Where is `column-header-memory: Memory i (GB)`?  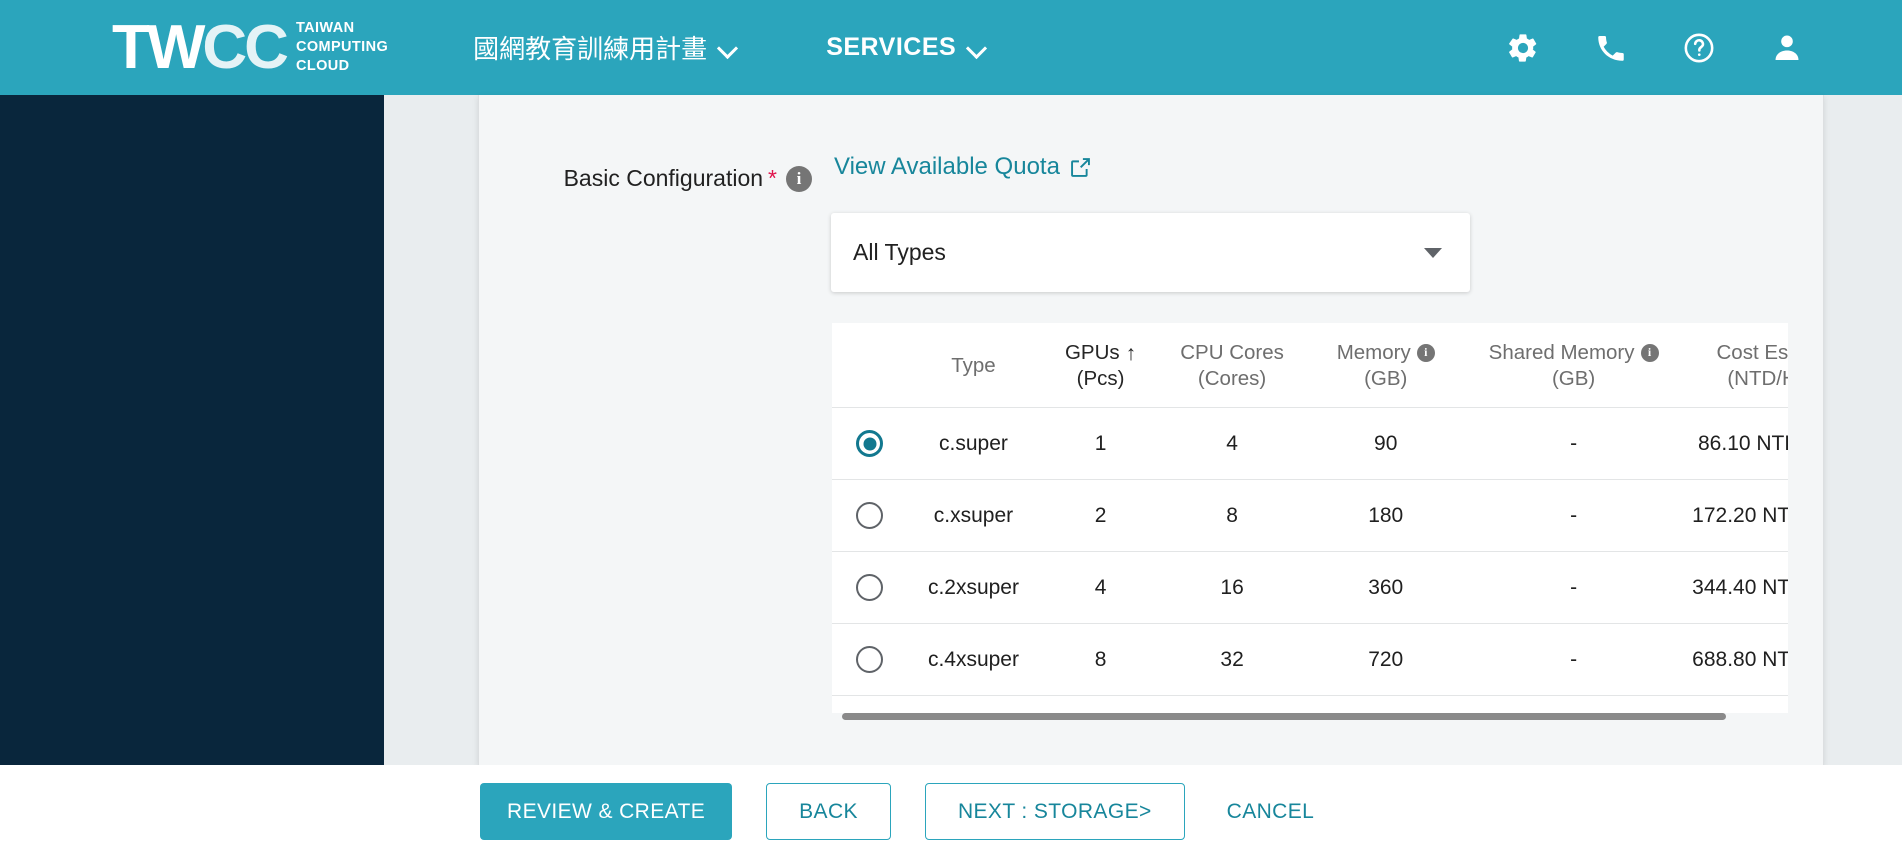
column-header-memory: Memory i (GB) is located at coordinates (1385, 366).